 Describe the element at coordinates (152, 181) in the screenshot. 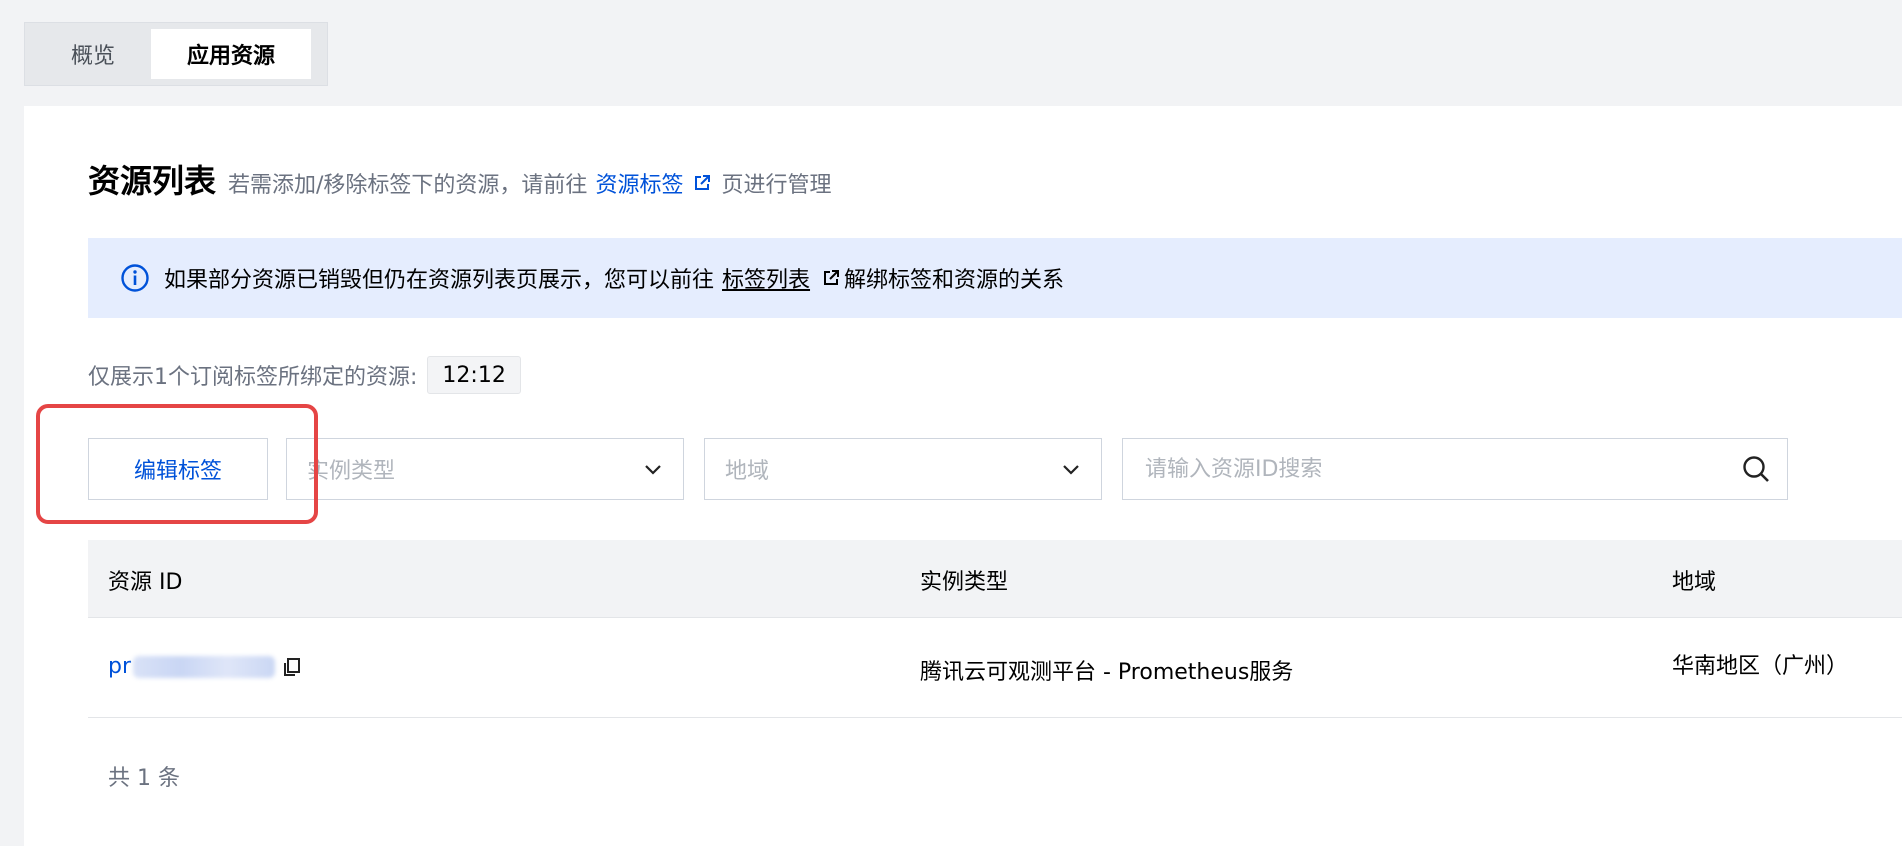

I see `page-title: 资源列表` at that location.